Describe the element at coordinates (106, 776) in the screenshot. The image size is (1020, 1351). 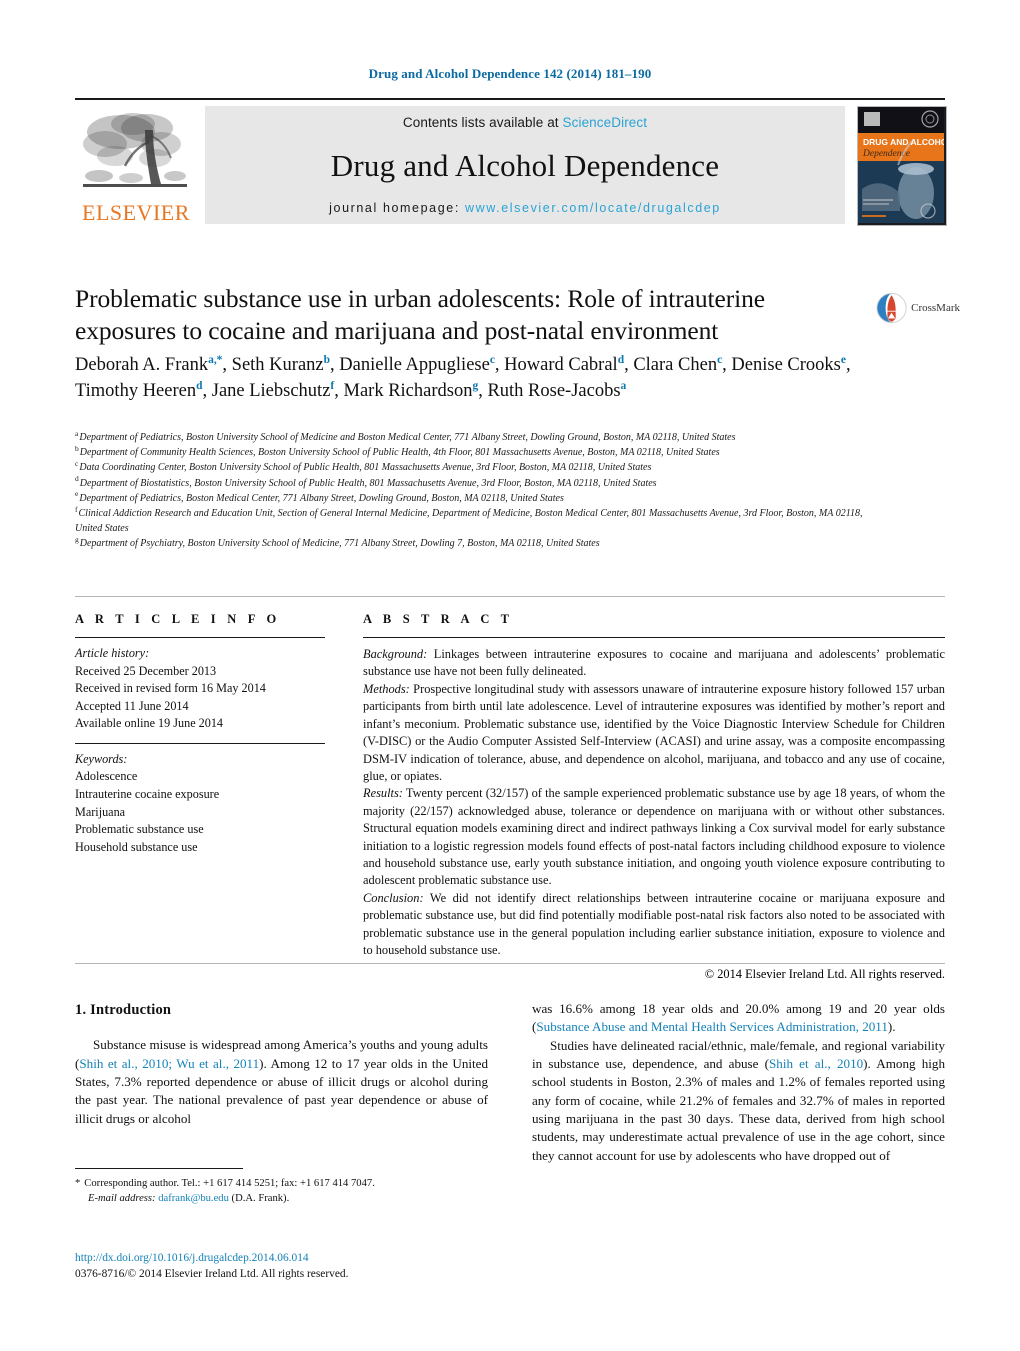
I see `keyword-item: Adolescence` at that location.